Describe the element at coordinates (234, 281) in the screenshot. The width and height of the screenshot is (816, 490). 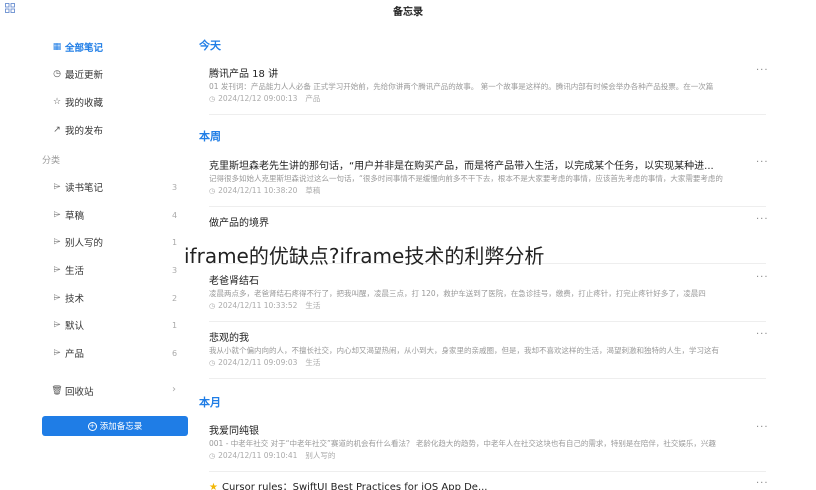
I see `note-title: 老爸肾结石` at that location.